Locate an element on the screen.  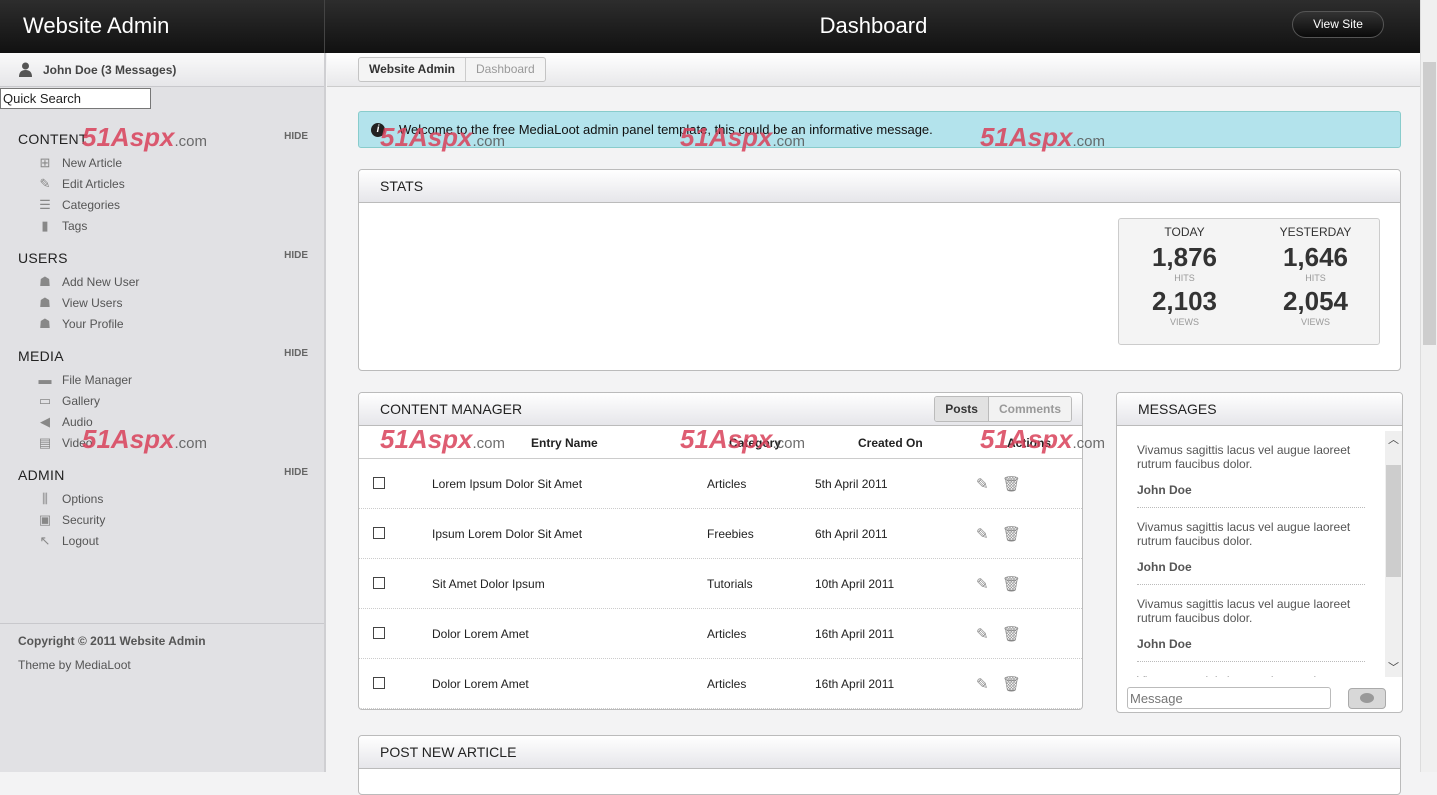
scroll-thumb is located at coordinates (1393, 521).